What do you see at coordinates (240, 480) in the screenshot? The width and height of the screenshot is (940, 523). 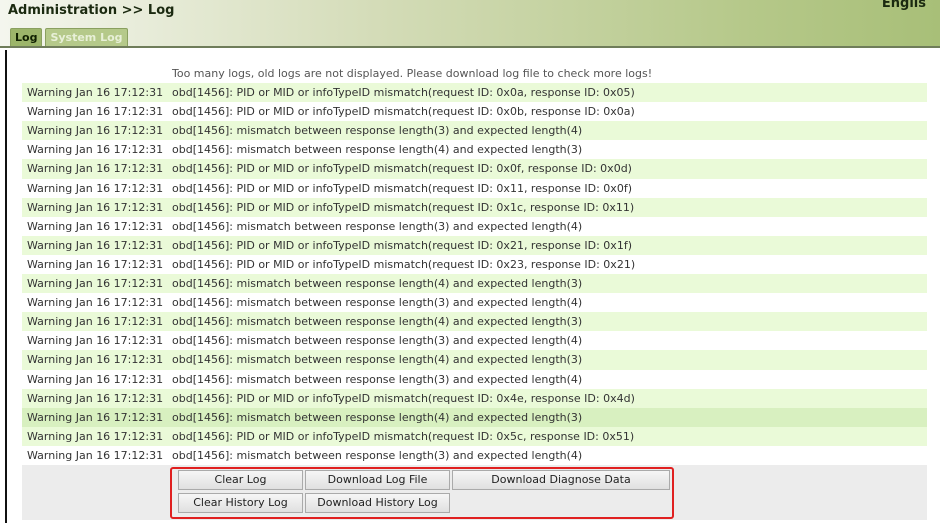 I see `clear-log-button: Clear Log` at bounding box center [240, 480].